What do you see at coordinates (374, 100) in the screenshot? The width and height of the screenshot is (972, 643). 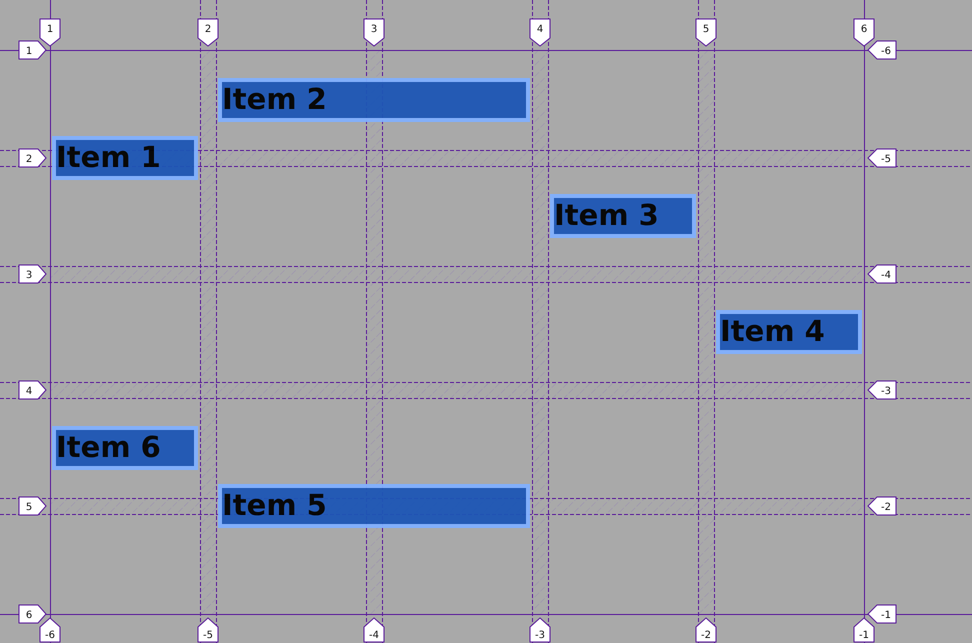 I see `grid-item: Item 2` at bounding box center [374, 100].